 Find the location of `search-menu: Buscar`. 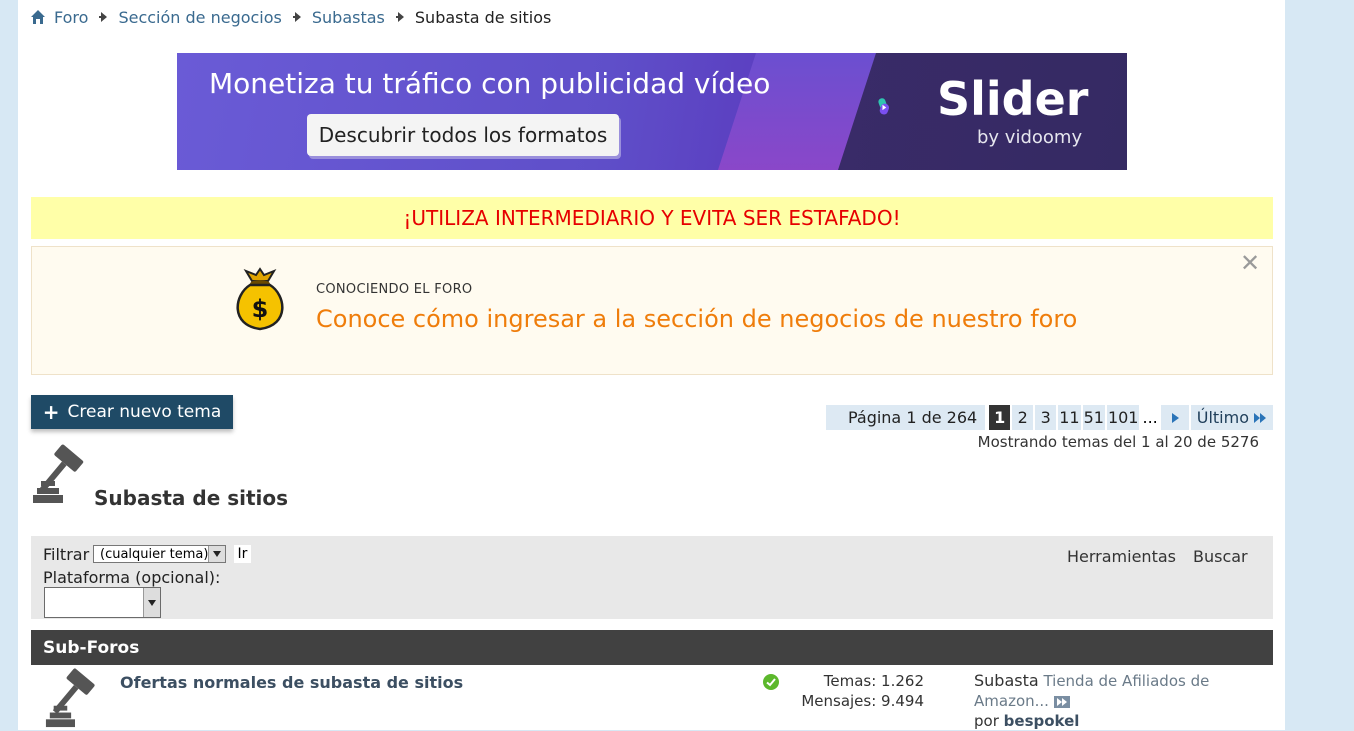

search-menu: Buscar is located at coordinates (1220, 556).